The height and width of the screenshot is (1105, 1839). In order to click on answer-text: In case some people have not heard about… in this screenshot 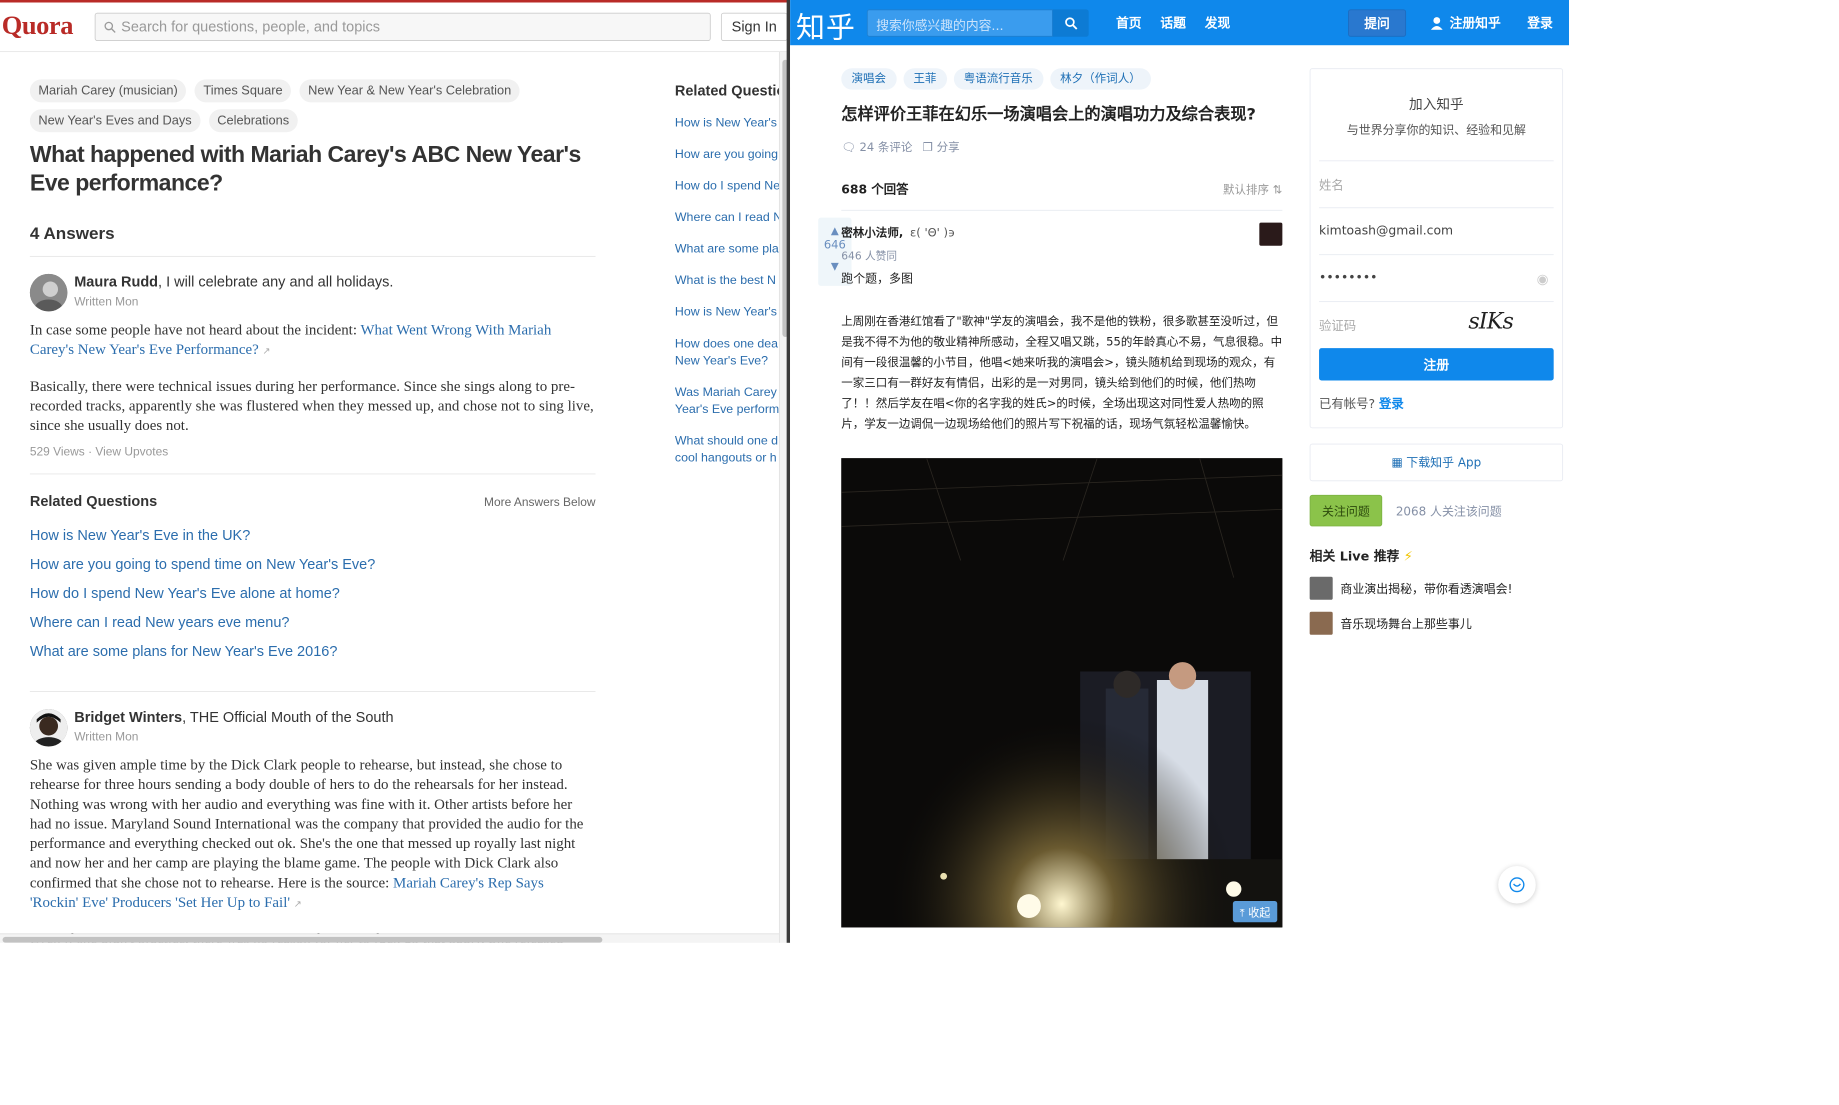, I will do `click(195, 329)`.